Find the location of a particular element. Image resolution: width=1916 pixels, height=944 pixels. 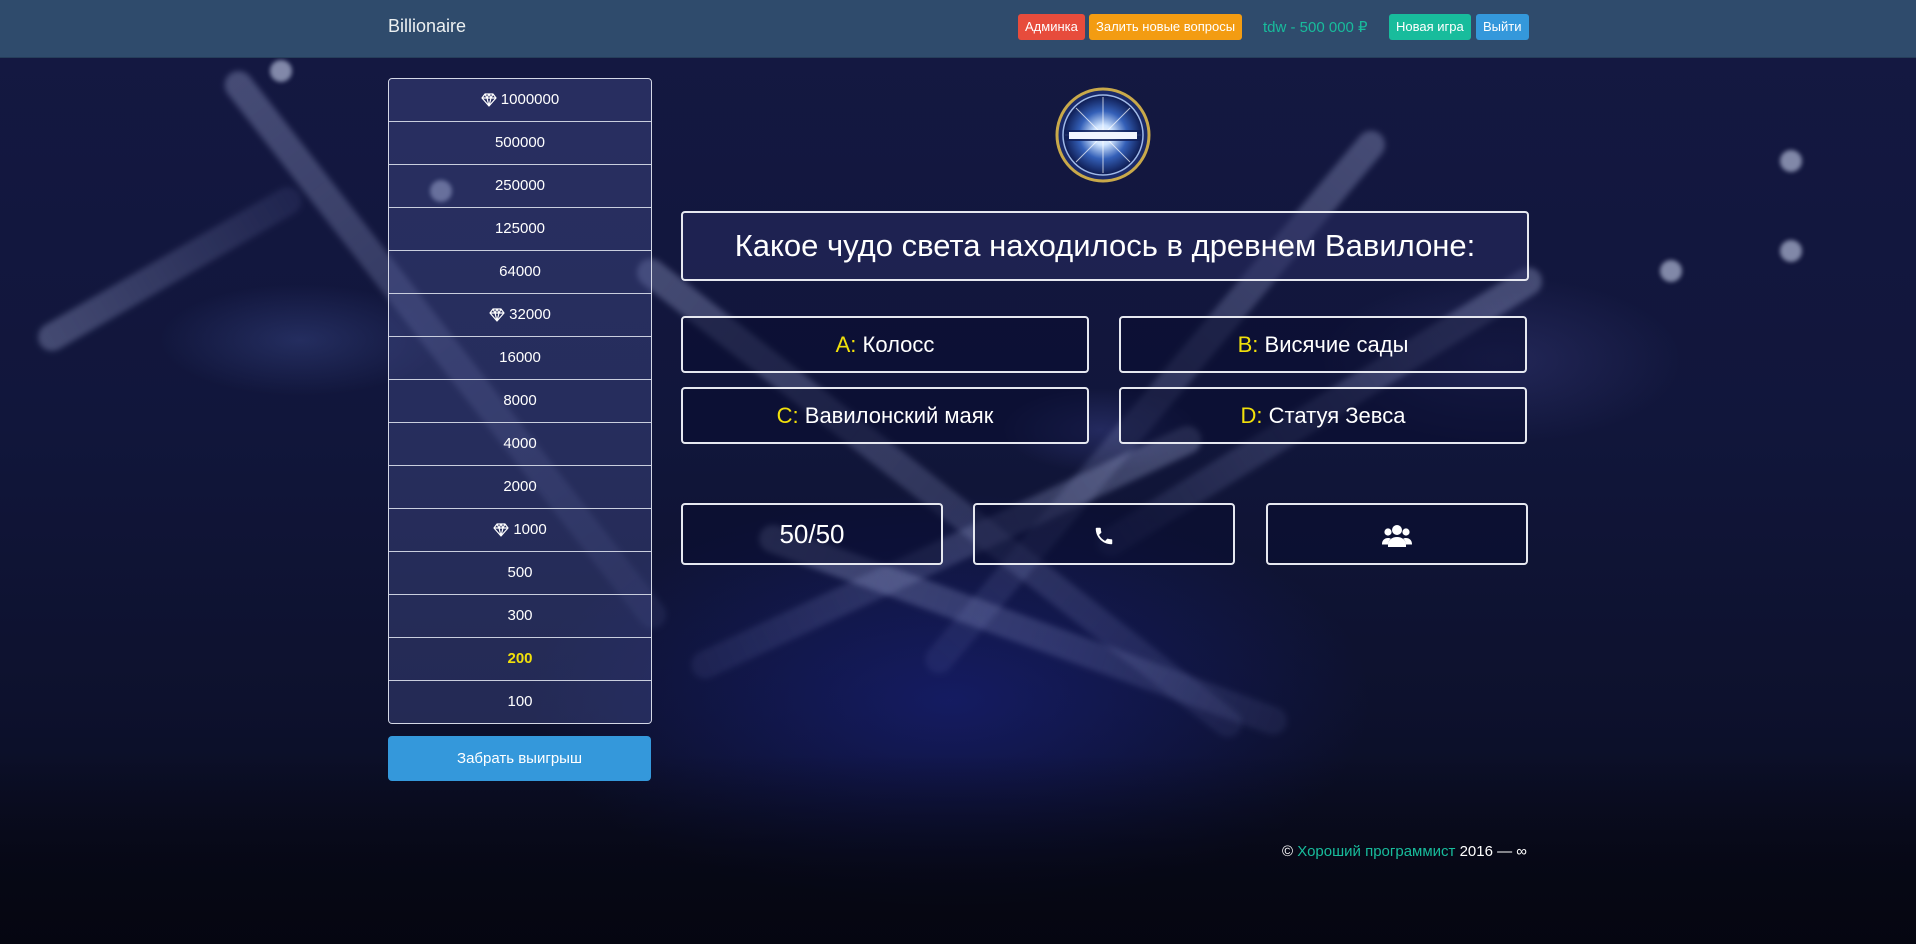

ladder-rung: 4000 is located at coordinates (520, 443).